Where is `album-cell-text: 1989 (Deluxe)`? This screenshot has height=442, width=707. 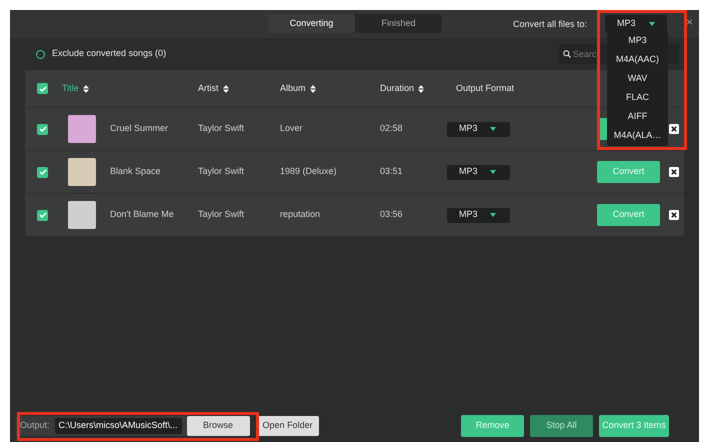 album-cell-text: 1989 (Deluxe) is located at coordinates (309, 171).